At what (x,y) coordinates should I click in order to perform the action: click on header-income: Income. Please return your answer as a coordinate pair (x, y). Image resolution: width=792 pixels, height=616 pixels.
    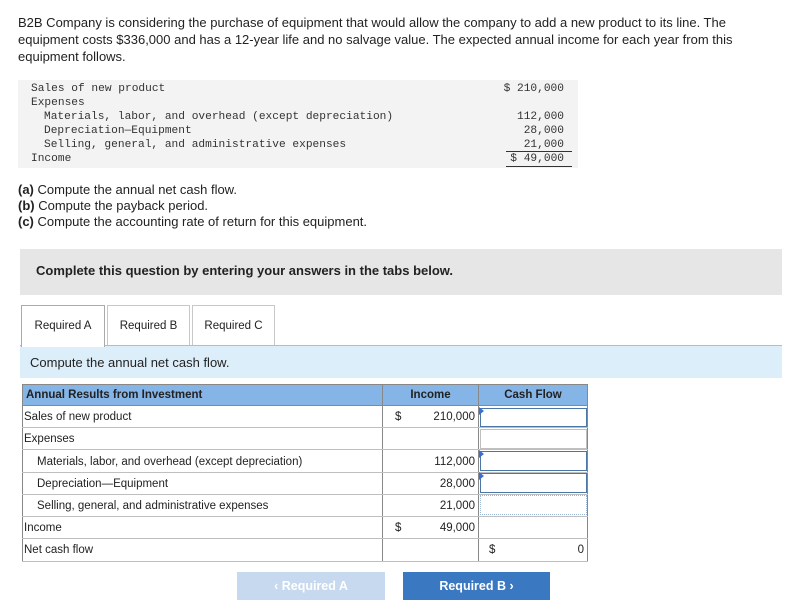
    Looking at the image, I should click on (430, 395).